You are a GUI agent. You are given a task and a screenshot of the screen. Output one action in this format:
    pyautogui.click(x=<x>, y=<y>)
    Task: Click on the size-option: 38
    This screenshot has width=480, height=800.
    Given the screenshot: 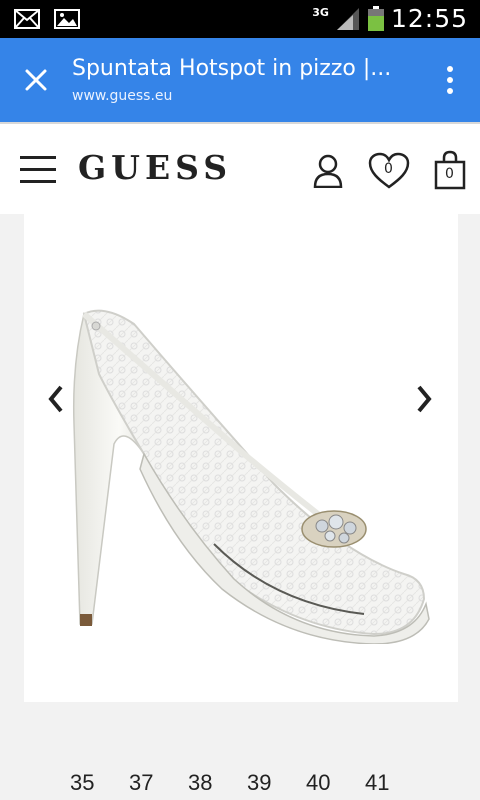 What is the action you would take?
    pyautogui.click(x=200, y=783)
    